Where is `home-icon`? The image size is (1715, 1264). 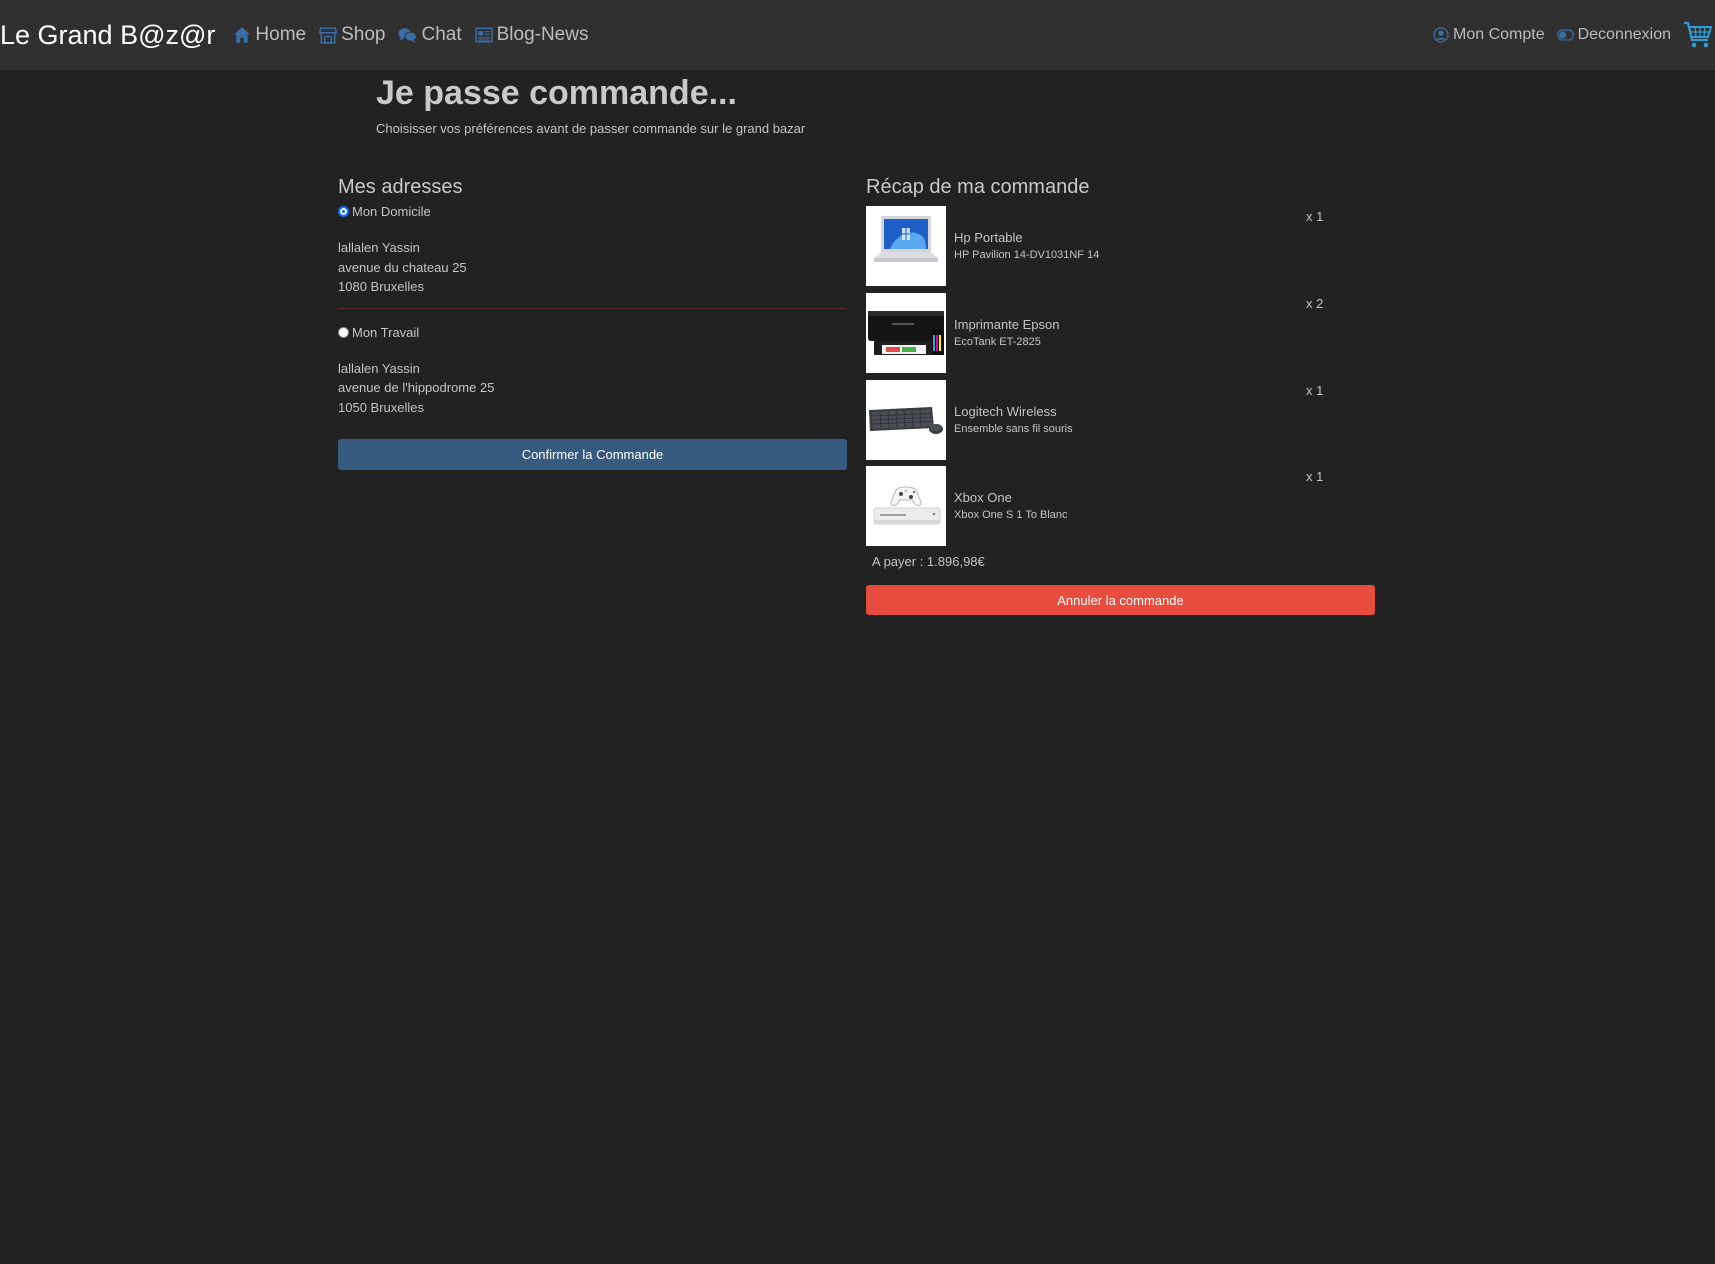
home-icon is located at coordinates (242, 35).